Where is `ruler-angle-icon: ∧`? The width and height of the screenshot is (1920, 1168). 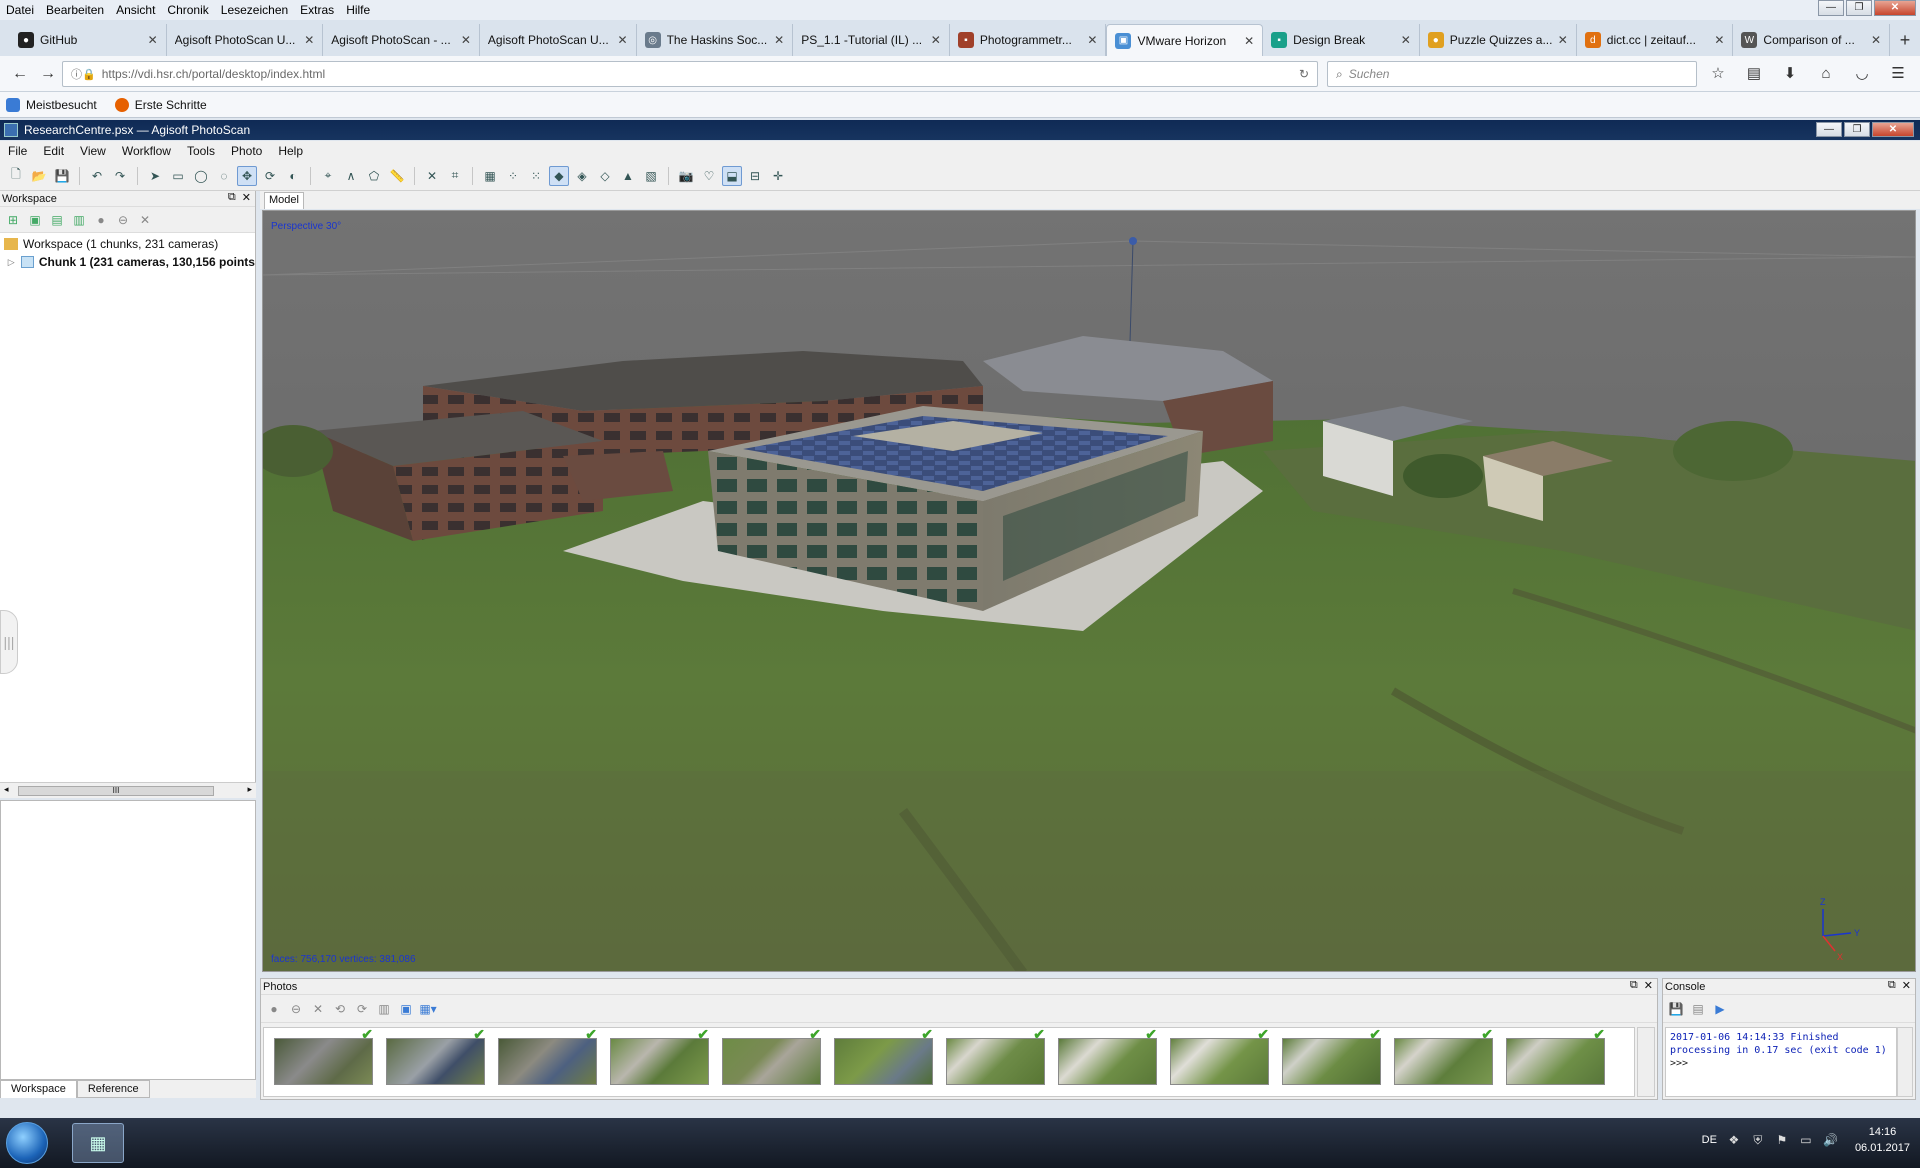 ruler-angle-icon: ∧ is located at coordinates (351, 176).